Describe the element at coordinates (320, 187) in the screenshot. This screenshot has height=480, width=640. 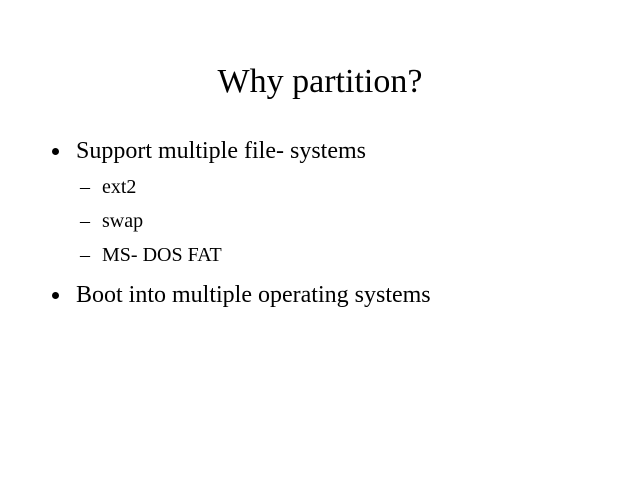
I see `sub-bullet-item: – ext2` at that location.